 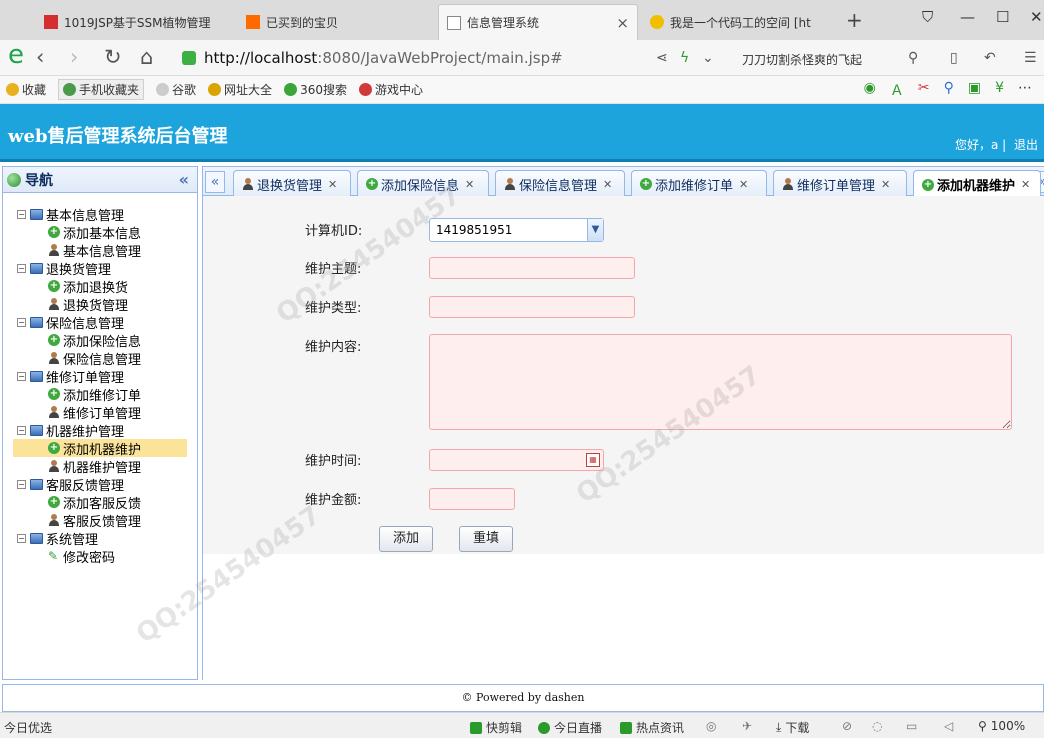 I want to click on maximize-icon: ☐, so click(x=1002, y=17).